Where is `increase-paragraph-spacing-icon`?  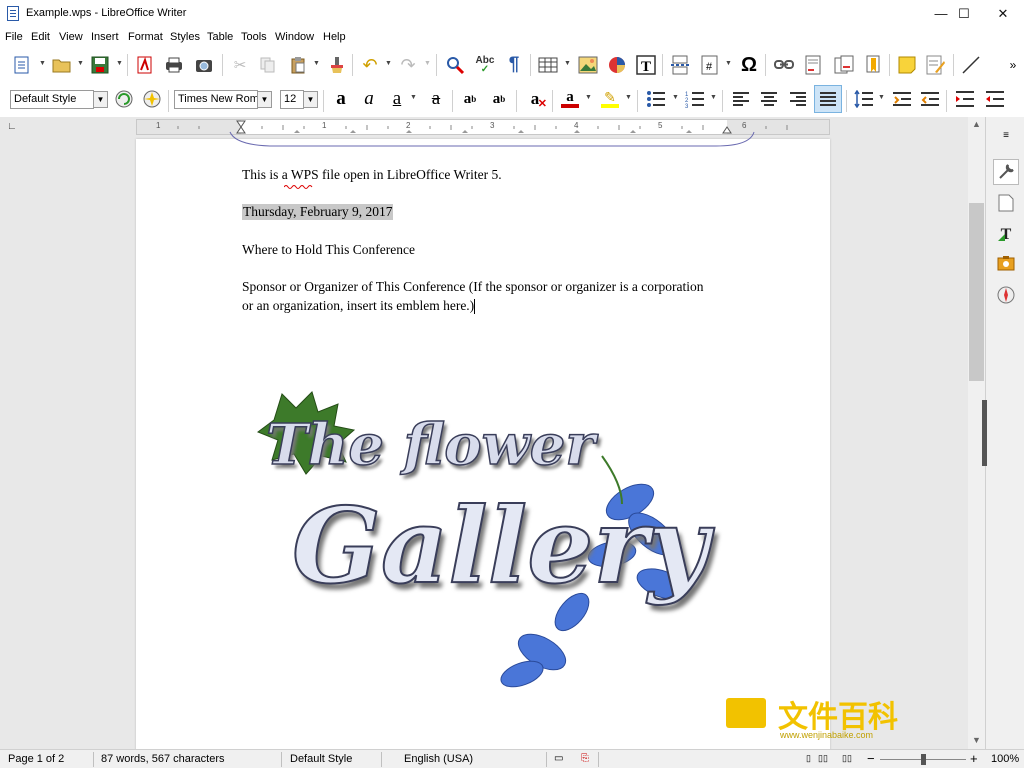 increase-paragraph-spacing-icon is located at coordinates (902, 99).